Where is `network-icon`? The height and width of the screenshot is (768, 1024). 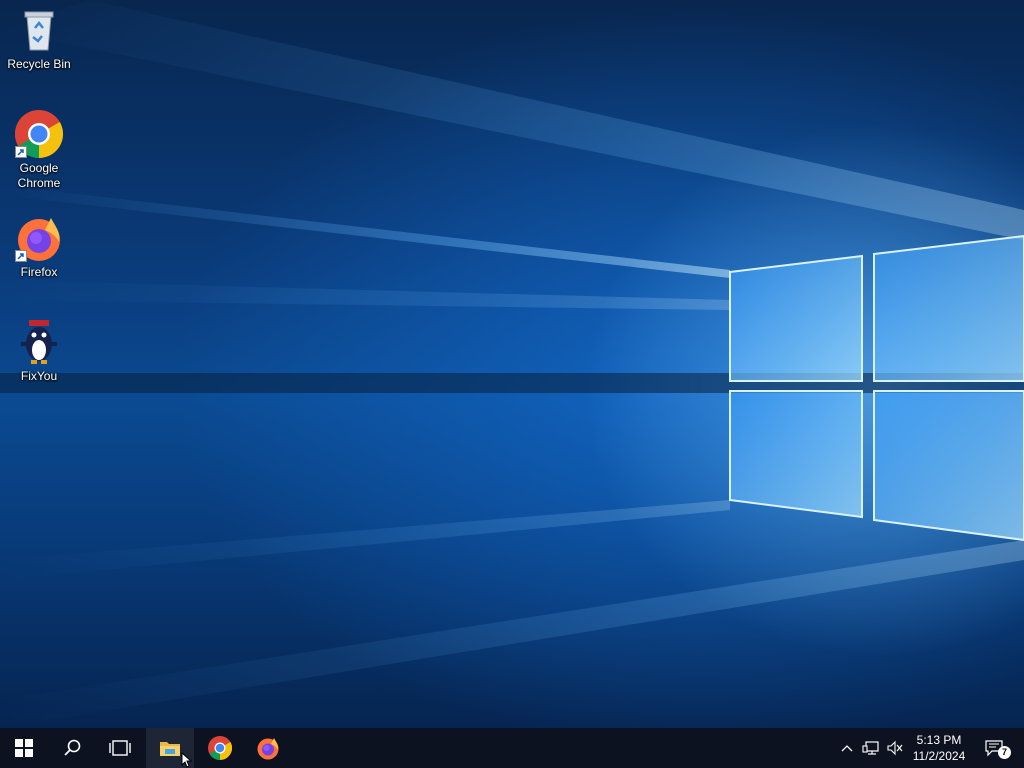
network-icon is located at coordinates (870, 748).